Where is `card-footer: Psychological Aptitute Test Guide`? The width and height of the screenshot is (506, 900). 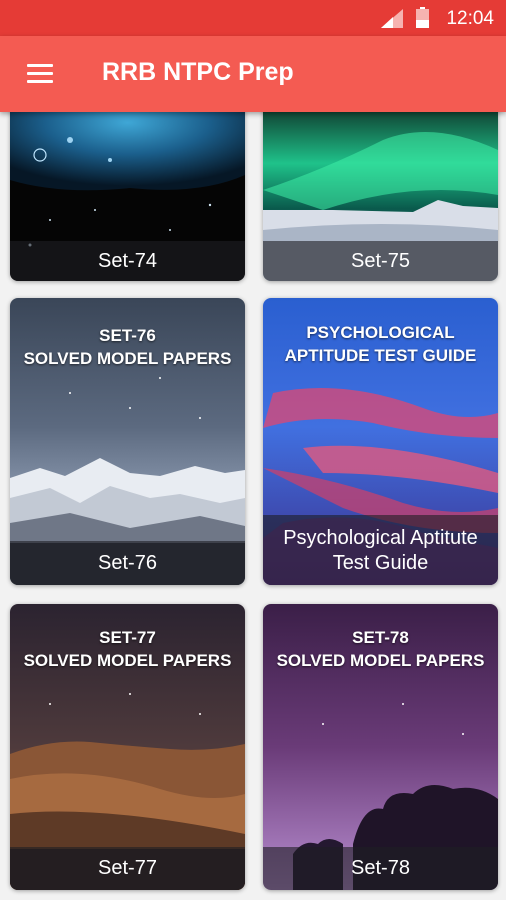 card-footer: Psychological Aptitute Test Guide is located at coordinates (380, 550).